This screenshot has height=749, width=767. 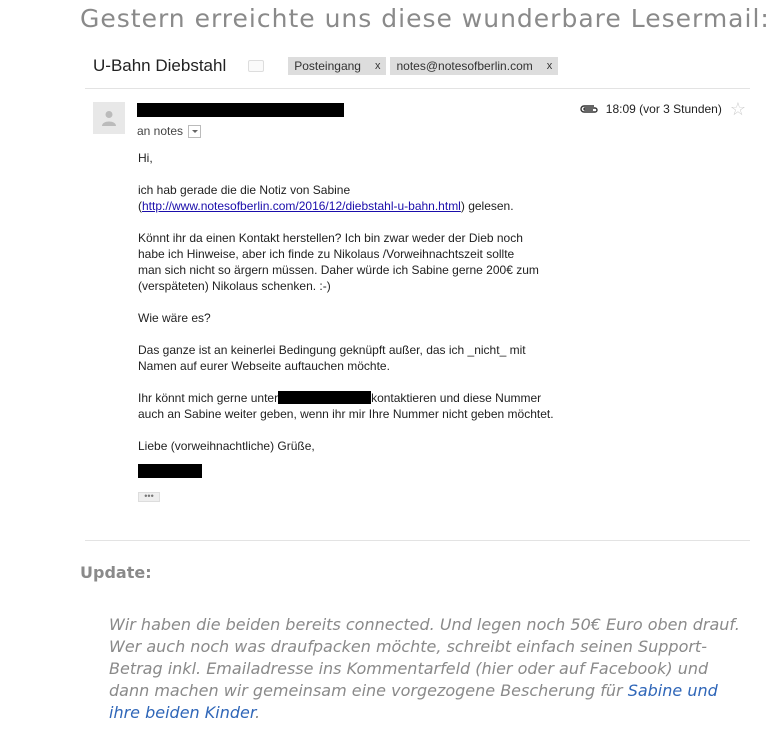 What do you see at coordinates (738, 109) in the screenshot?
I see `star-icon: ☆` at bounding box center [738, 109].